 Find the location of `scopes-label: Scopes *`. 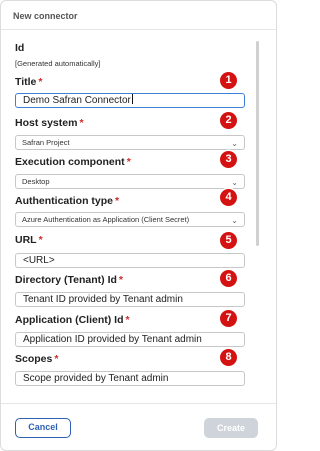

scopes-label: Scopes * is located at coordinates (37, 359).